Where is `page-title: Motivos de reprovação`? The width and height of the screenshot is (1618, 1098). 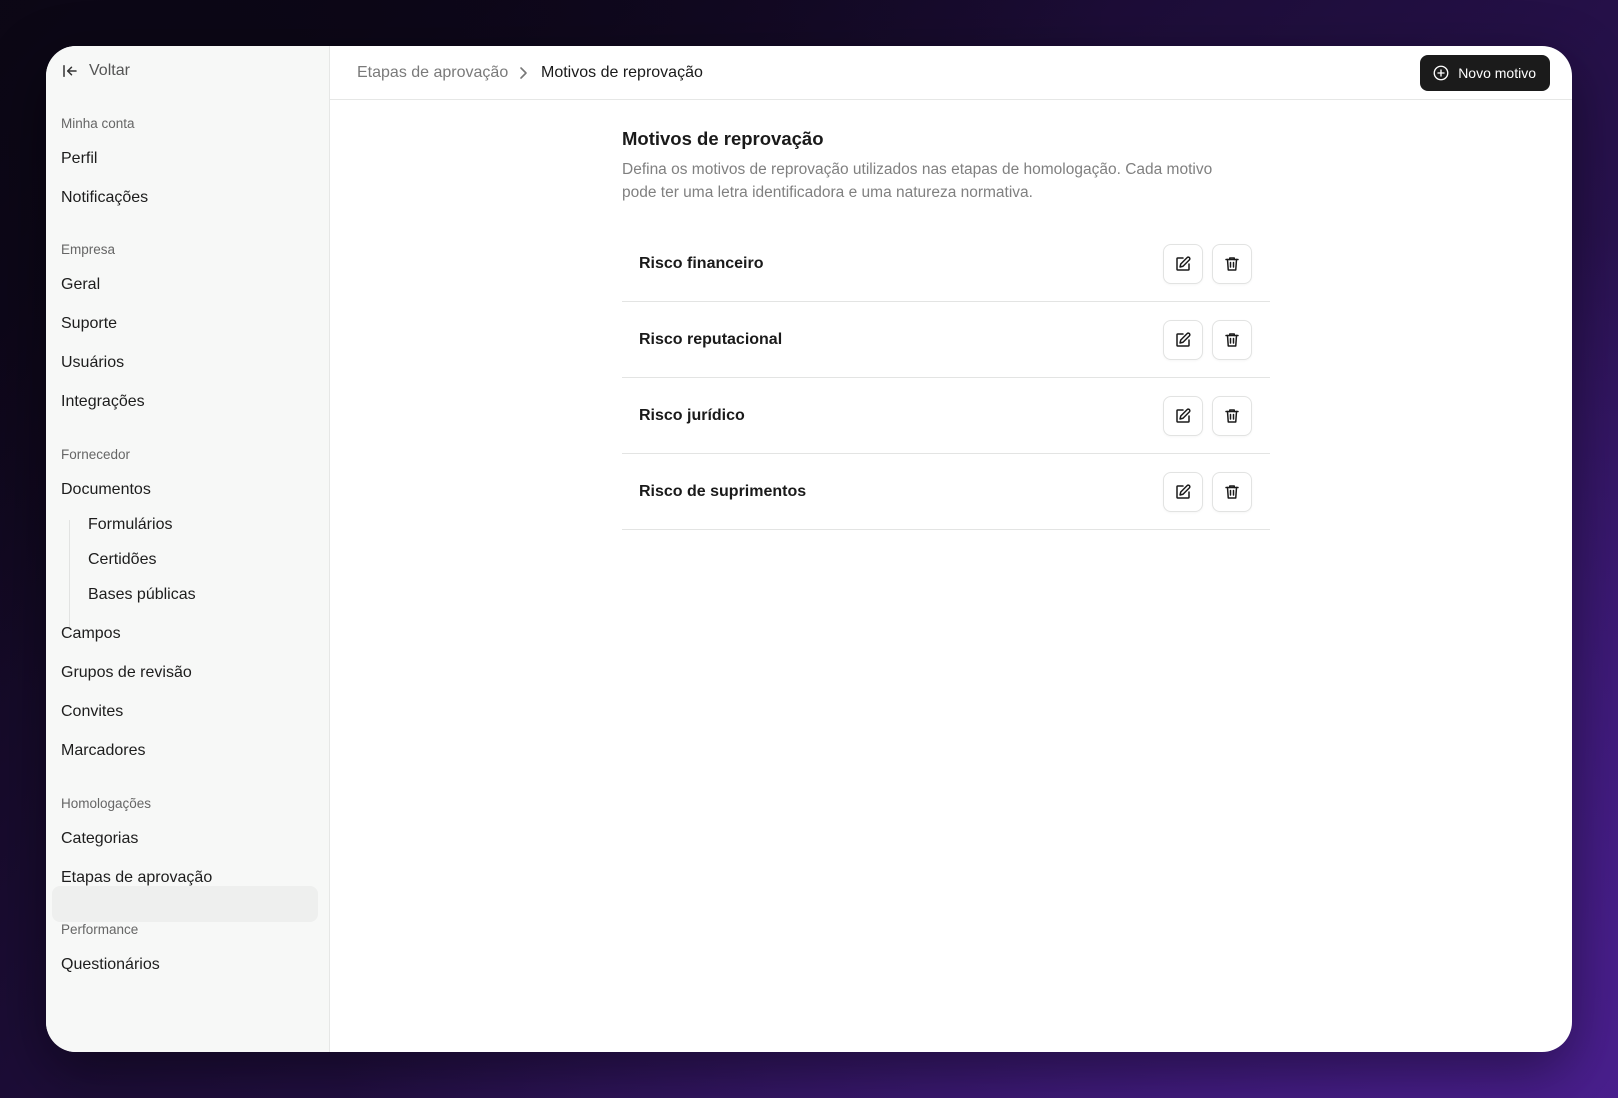 page-title: Motivos de reprovação is located at coordinates (723, 138).